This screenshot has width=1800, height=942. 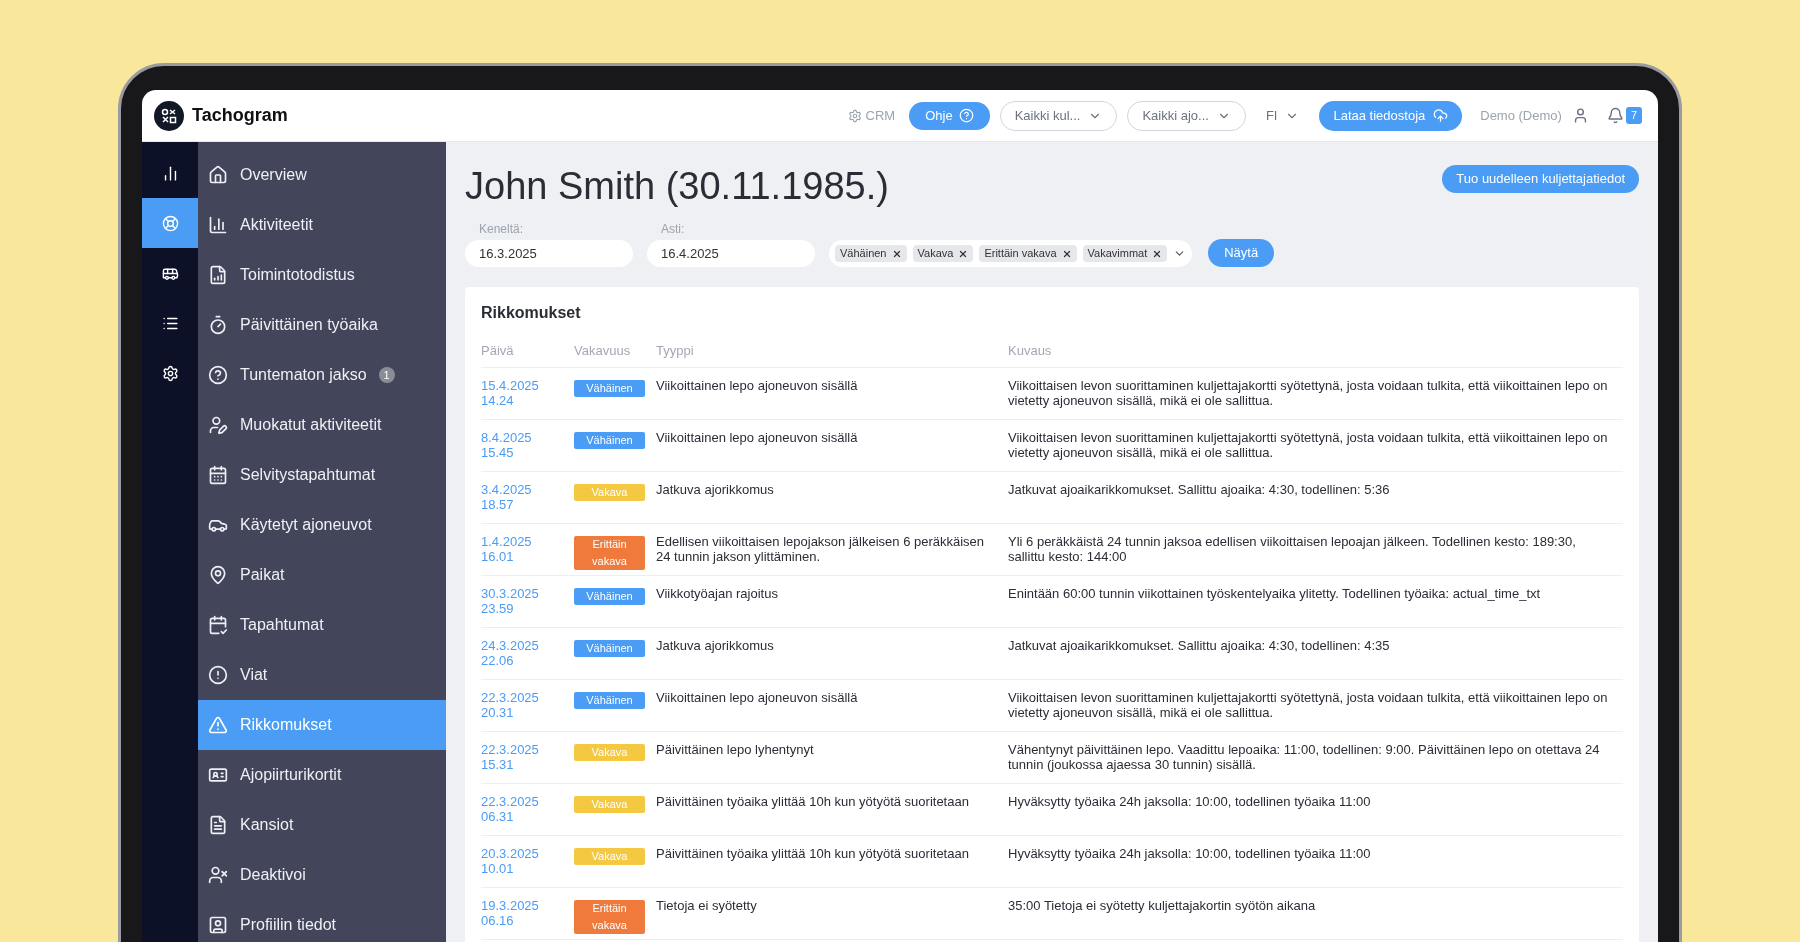 What do you see at coordinates (502, 229) in the screenshot?
I see `field-label: Keneltä:` at bounding box center [502, 229].